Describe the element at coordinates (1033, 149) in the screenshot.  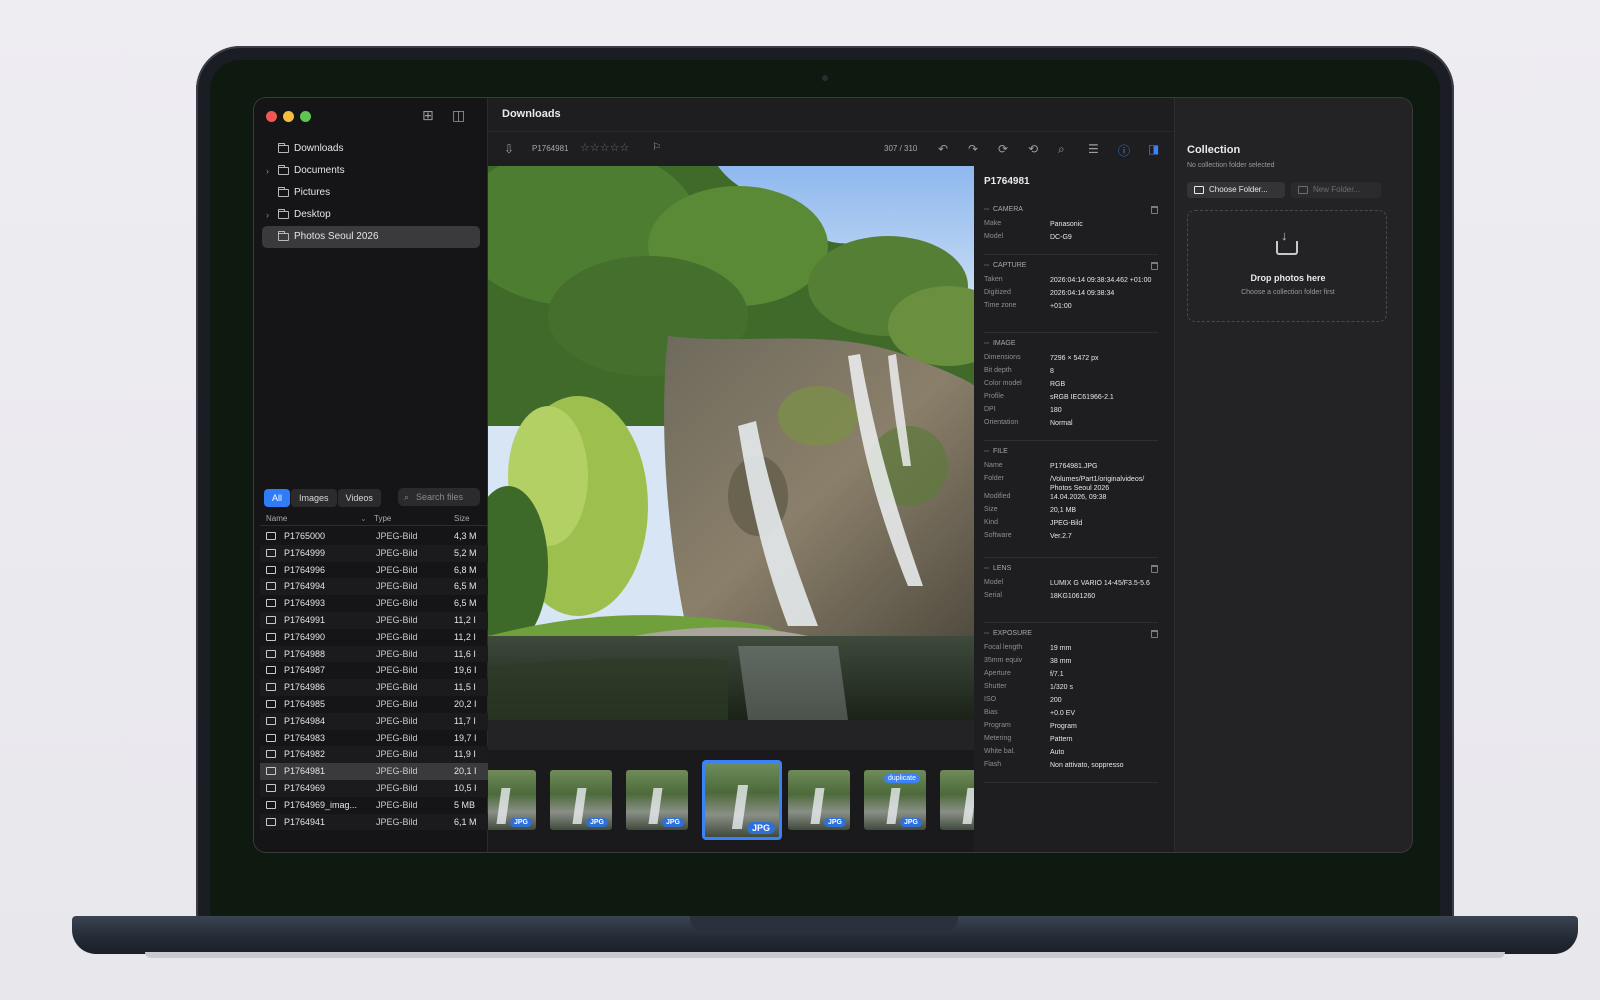
I see `rotate-left-icon: ⟲` at that location.